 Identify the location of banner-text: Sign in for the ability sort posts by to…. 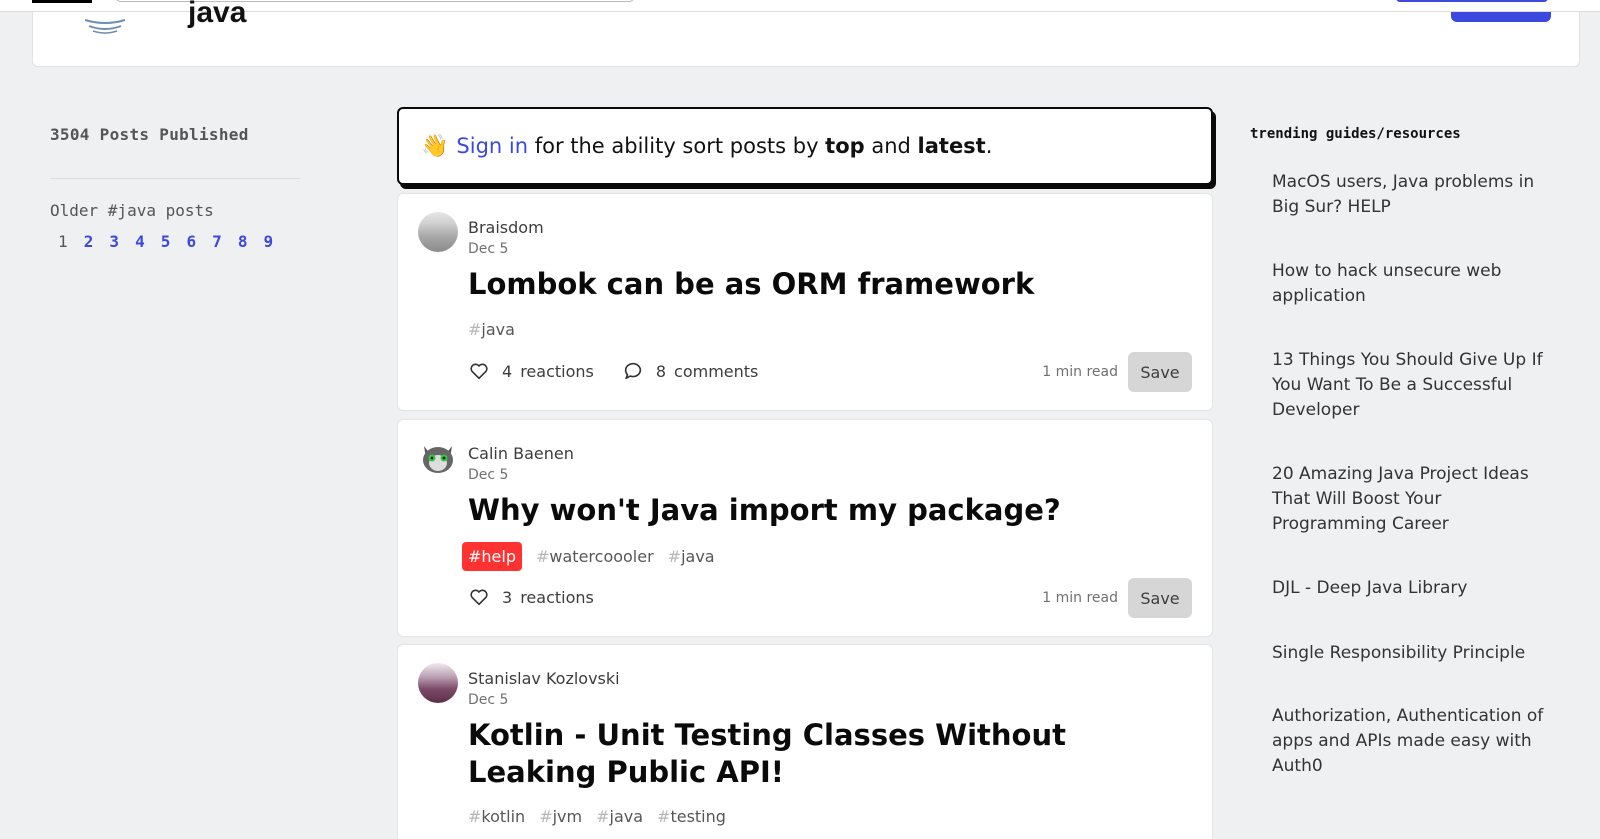
(724, 146).